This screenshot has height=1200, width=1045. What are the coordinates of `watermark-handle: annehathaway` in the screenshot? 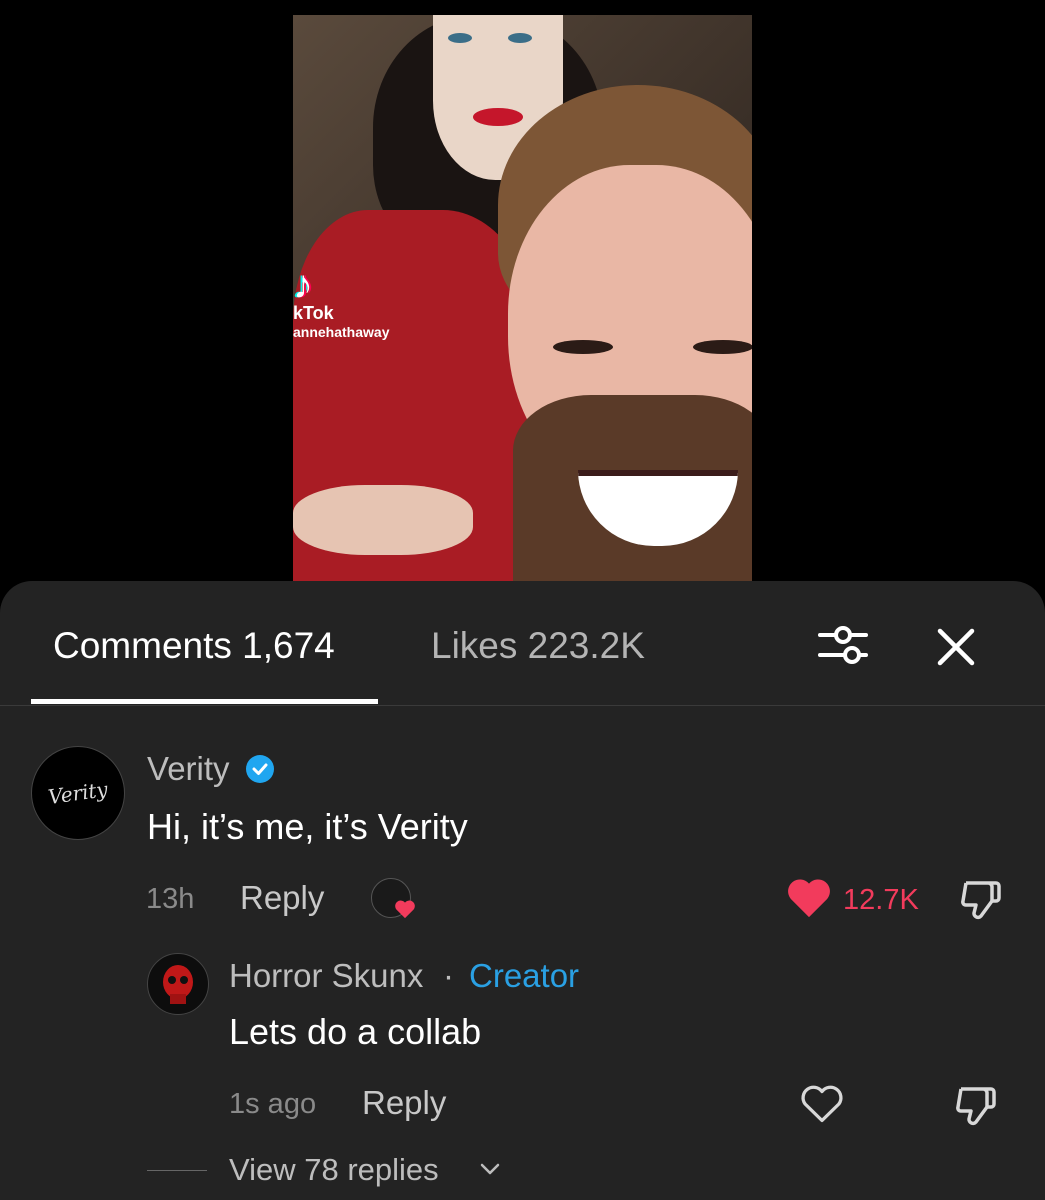 It's located at (341, 332).